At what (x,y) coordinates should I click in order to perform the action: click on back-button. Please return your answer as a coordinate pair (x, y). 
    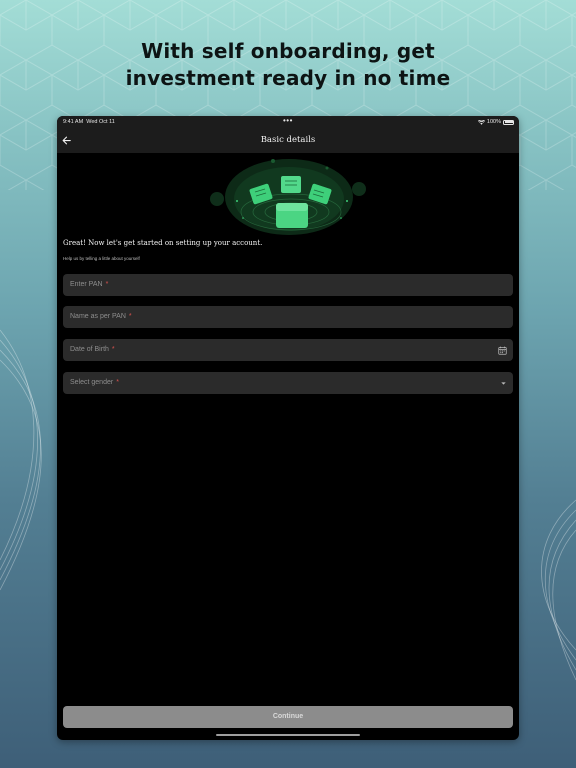
    Looking at the image, I should click on (69, 140).